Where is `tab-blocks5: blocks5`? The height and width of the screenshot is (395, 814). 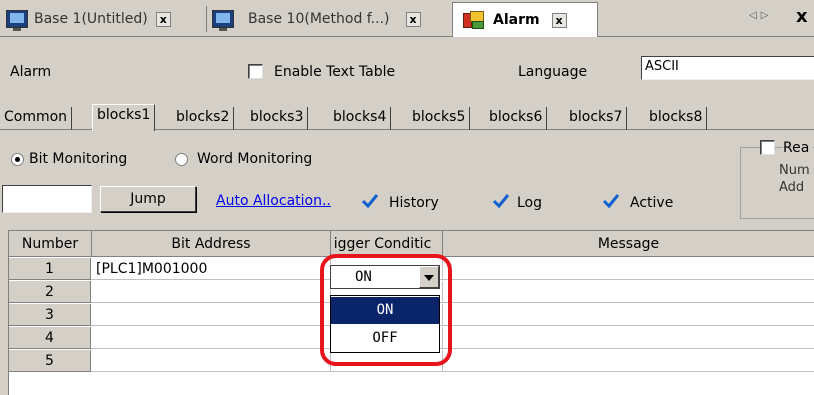
tab-blocks5: blocks5 is located at coordinates (439, 118).